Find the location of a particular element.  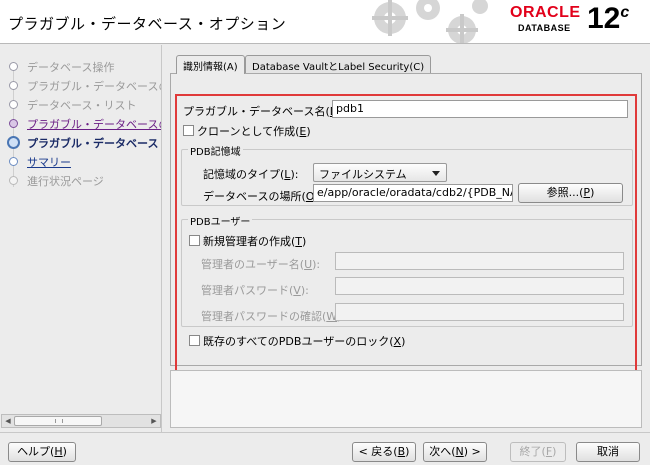

admin-password-confirm-input is located at coordinates (479, 312).